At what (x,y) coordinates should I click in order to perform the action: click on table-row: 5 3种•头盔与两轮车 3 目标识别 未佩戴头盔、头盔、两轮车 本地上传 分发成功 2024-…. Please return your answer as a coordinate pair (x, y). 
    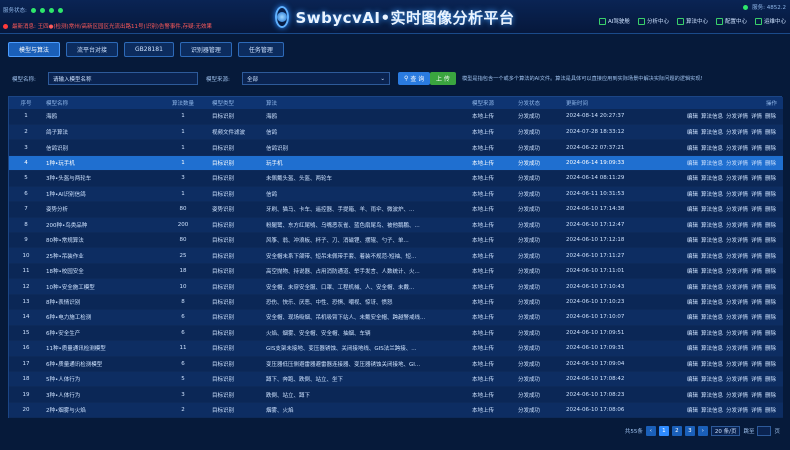
    Looking at the image, I should click on (396, 178).